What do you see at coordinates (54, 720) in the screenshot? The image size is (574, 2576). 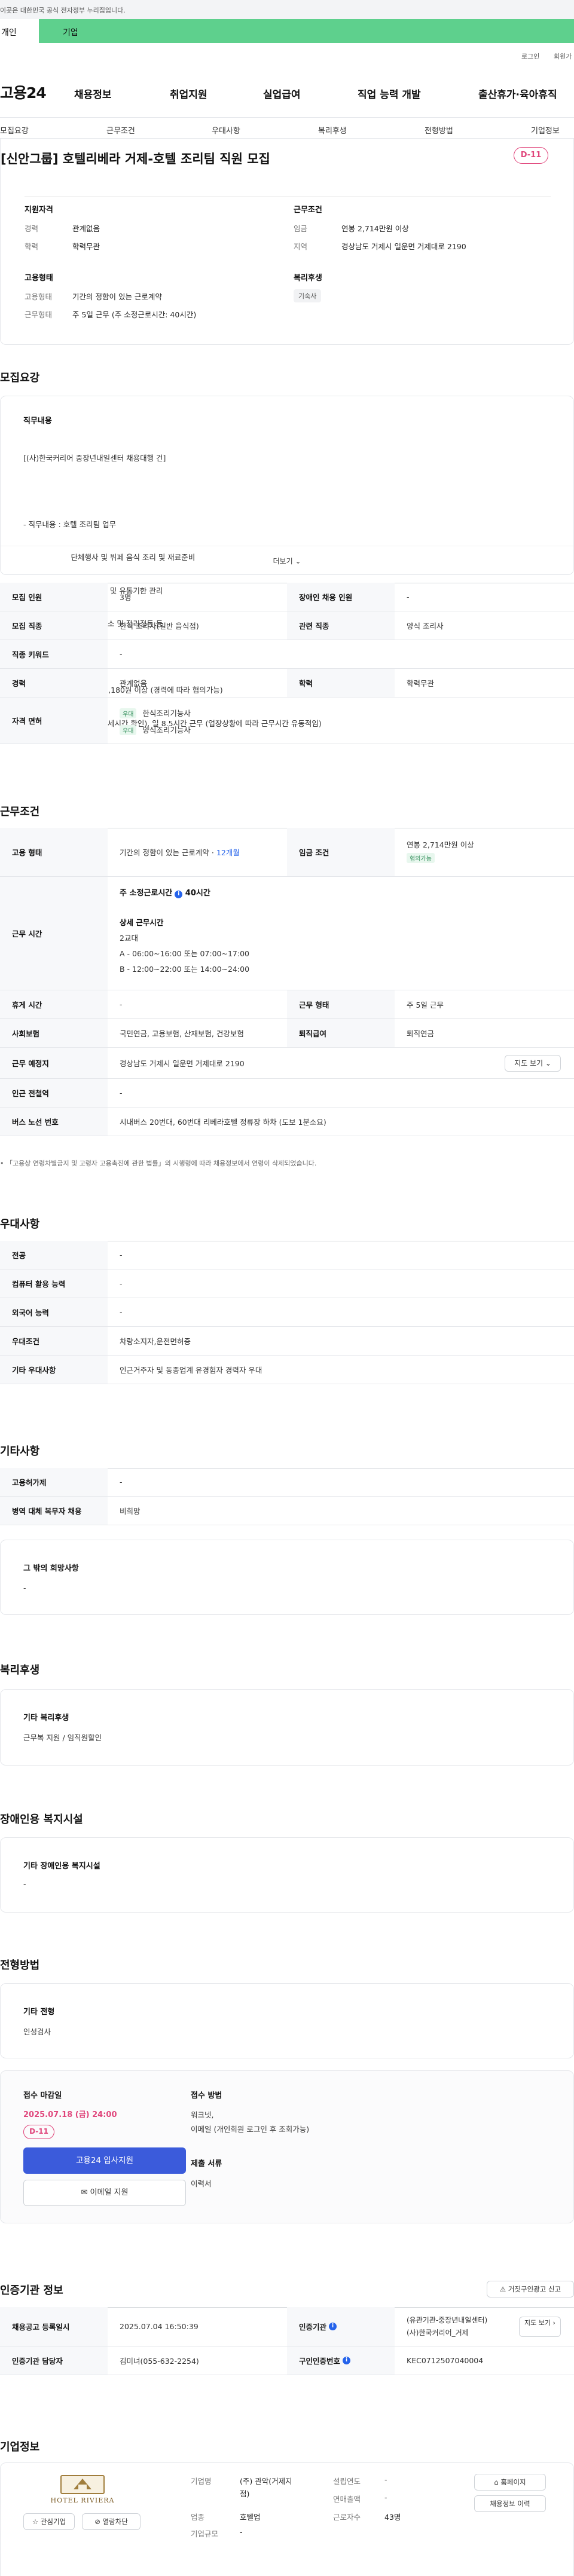 I see `row-header: 자격 면허` at bounding box center [54, 720].